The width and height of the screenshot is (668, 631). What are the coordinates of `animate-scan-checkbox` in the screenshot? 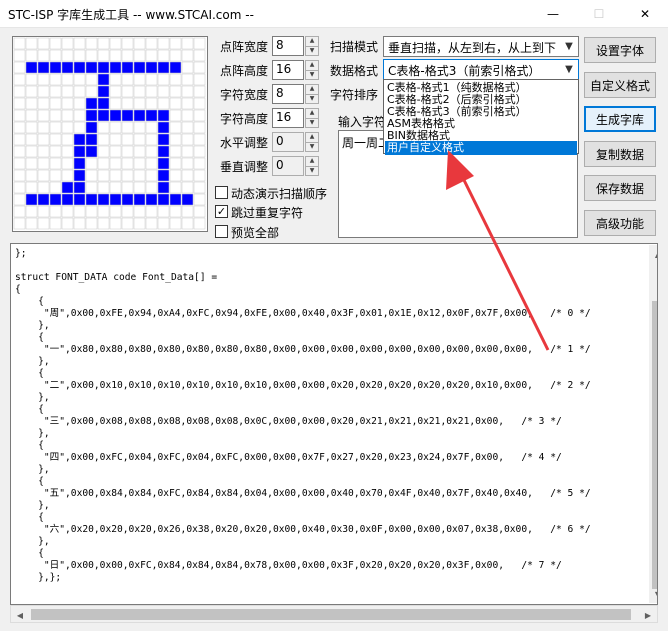 It's located at (221, 192).